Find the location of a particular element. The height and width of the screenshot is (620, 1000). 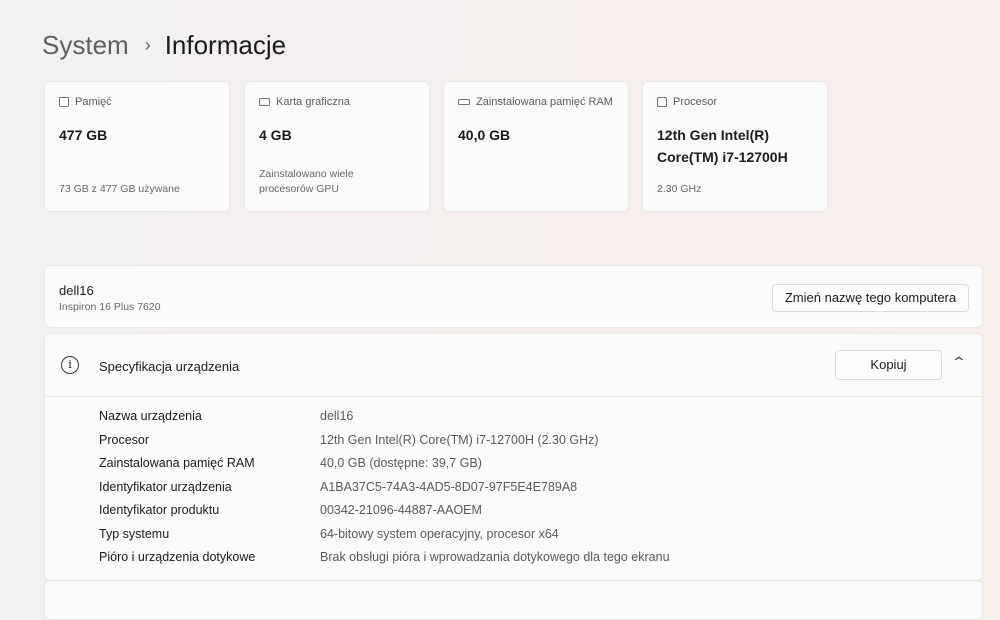

ram-card: Zainstalowana pamięć RAM 40,0 GB is located at coordinates (536, 146).